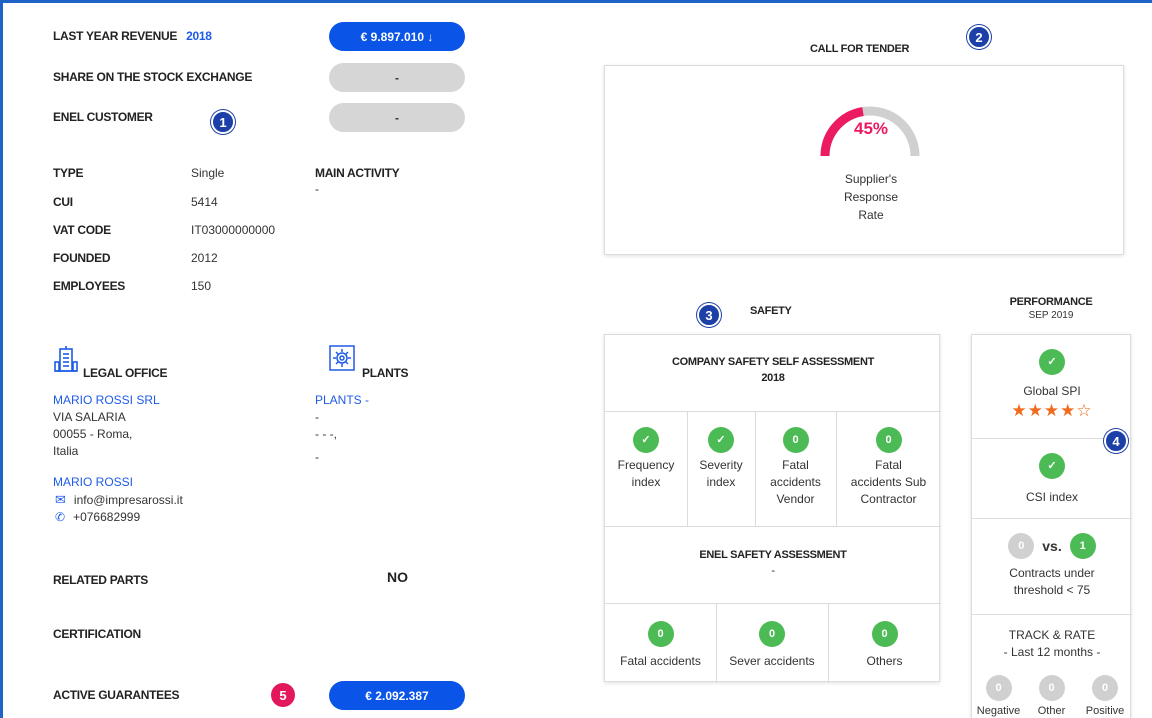 This screenshot has height=718, width=1152. I want to click on enel-fatal-accidents: 0 Fatal accidents, so click(660, 645).